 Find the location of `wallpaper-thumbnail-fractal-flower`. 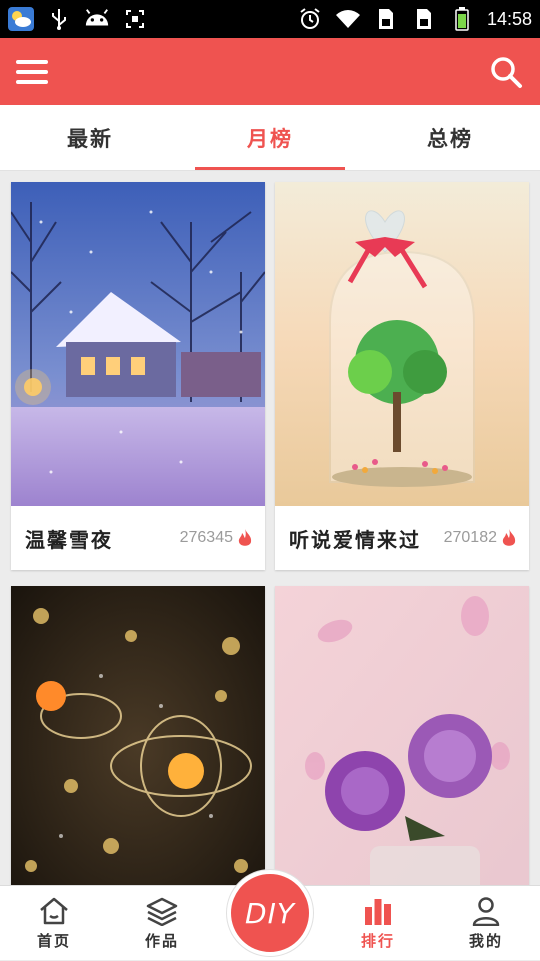

wallpaper-thumbnail-fractal-flower is located at coordinates (138, 735).